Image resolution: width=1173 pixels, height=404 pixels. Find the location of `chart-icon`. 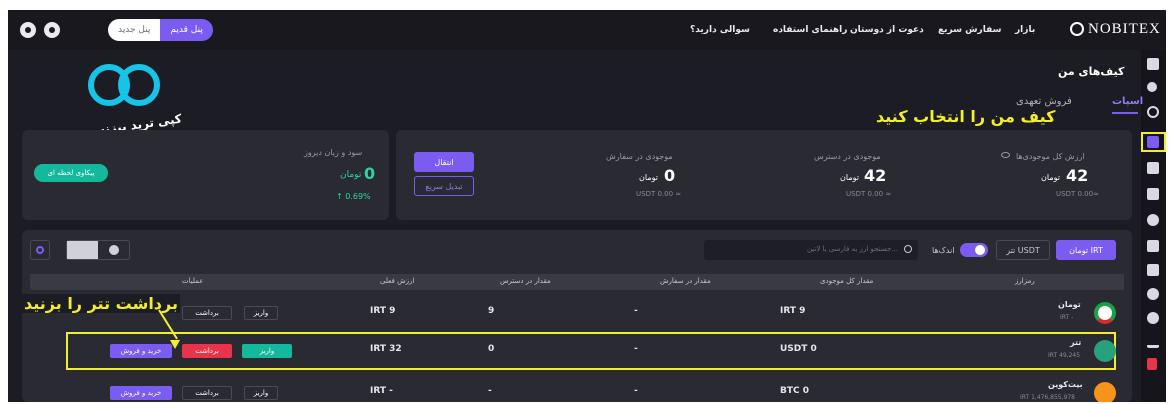

chart-icon is located at coordinates (1153, 168).